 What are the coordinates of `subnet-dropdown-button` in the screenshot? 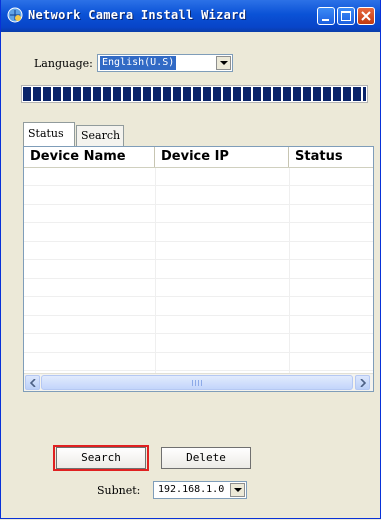 It's located at (237, 490).